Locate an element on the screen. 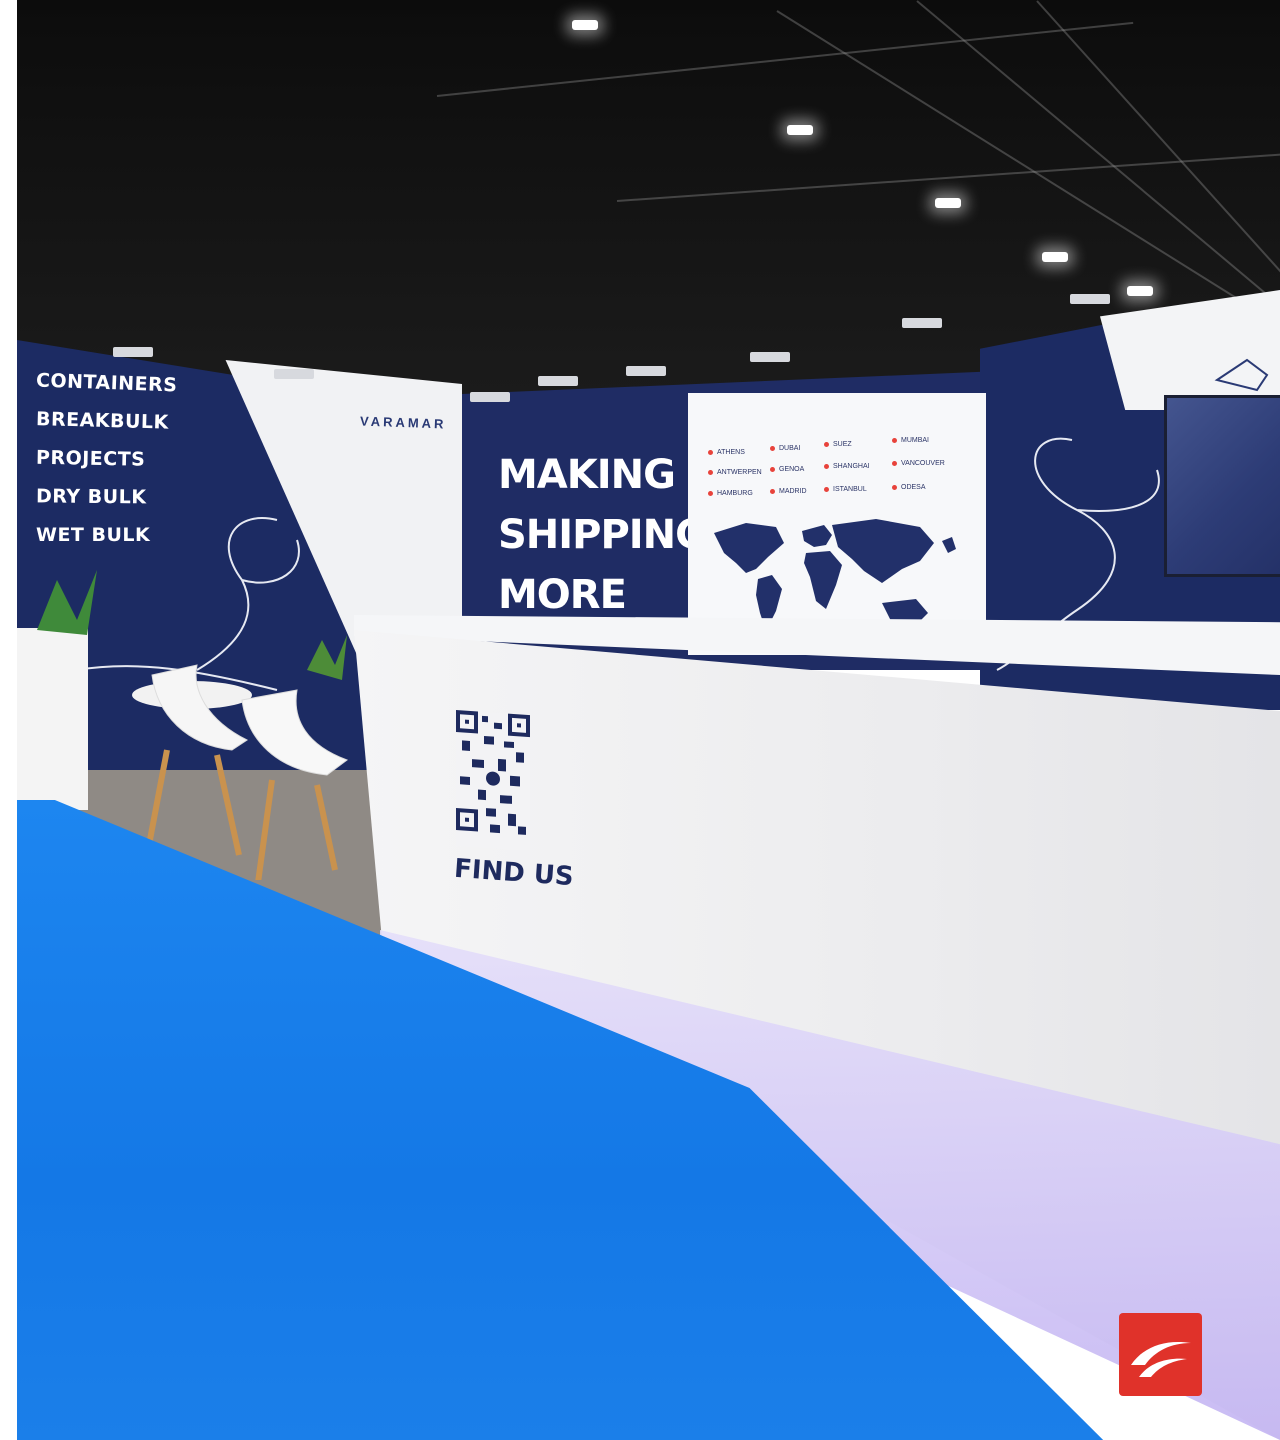  brand-name: VARAMAR is located at coordinates (403, 422).